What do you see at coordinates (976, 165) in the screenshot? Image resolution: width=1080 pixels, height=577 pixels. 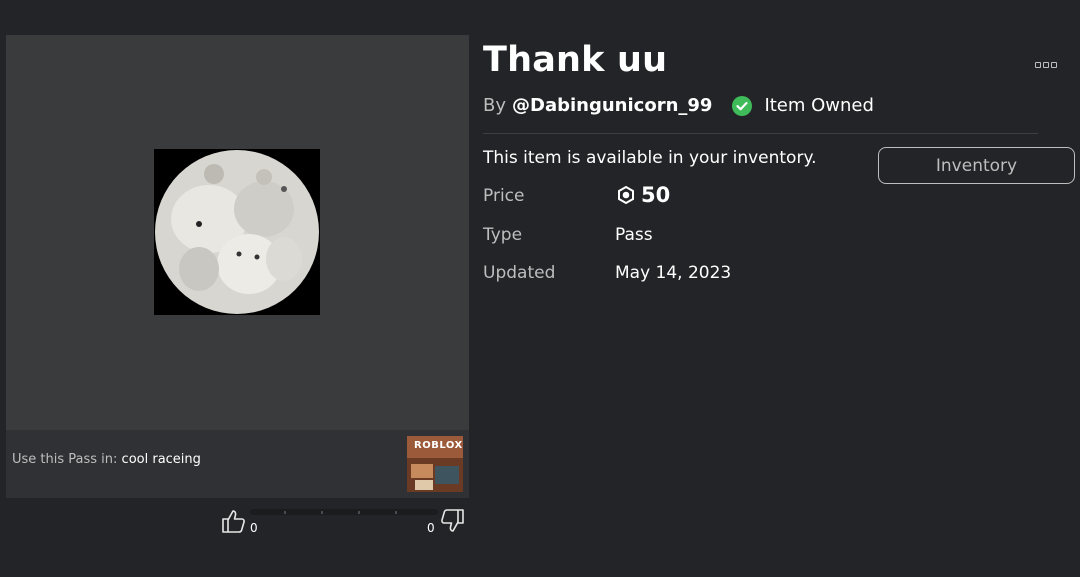 I see `inventory-button: Inventory` at bounding box center [976, 165].